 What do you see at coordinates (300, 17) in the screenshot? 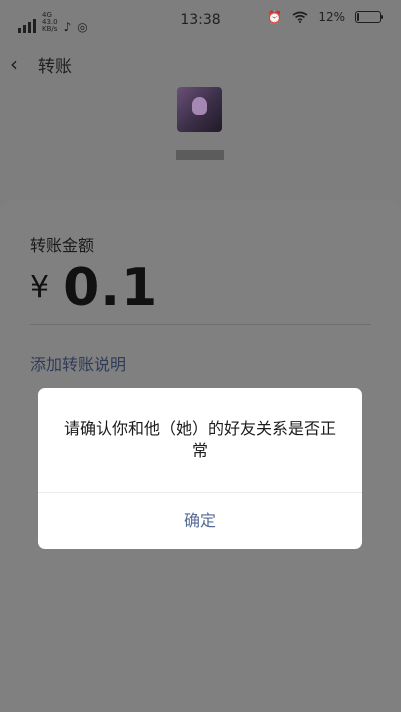
I see `wifi-icon` at bounding box center [300, 17].